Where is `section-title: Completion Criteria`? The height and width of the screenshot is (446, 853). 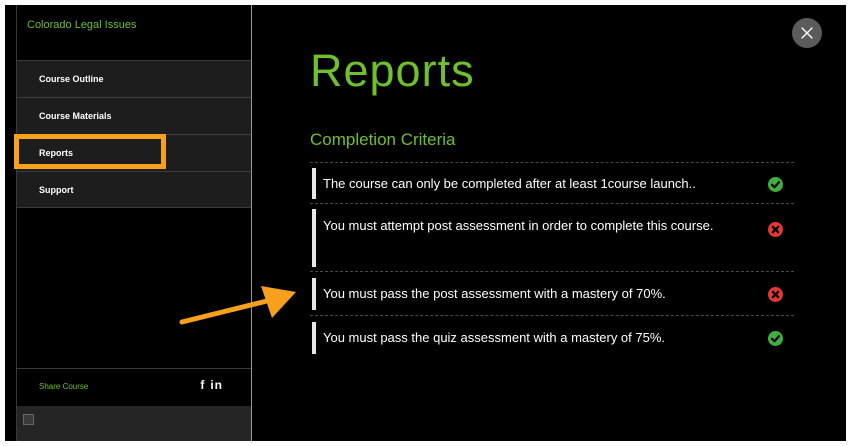
section-title: Completion Criteria is located at coordinates (383, 139).